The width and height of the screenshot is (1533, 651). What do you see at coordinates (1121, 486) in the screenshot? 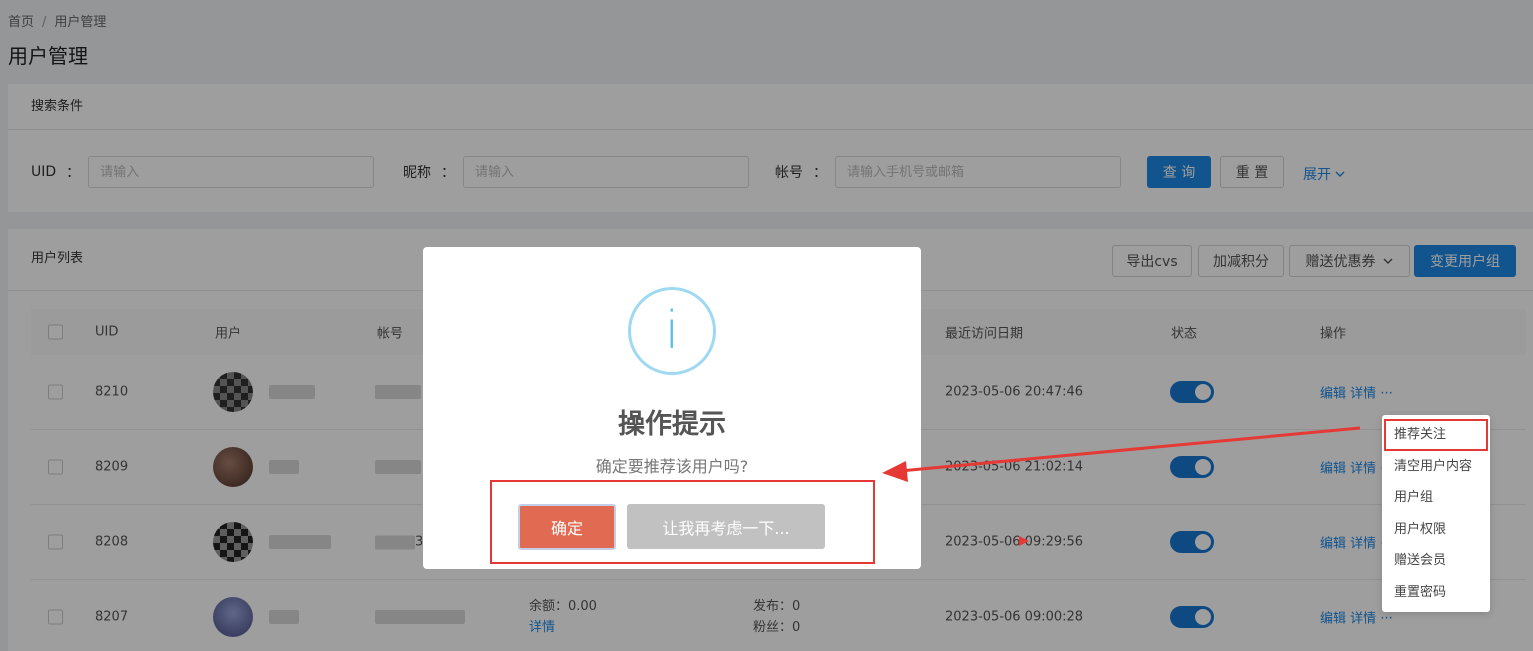
I see `annotation-arrow` at bounding box center [1121, 486].